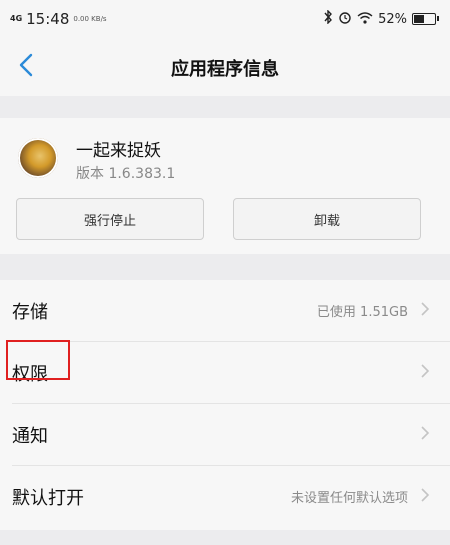 This screenshot has height=545, width=450. I want to click on alarm-icon, so click(345, 19).